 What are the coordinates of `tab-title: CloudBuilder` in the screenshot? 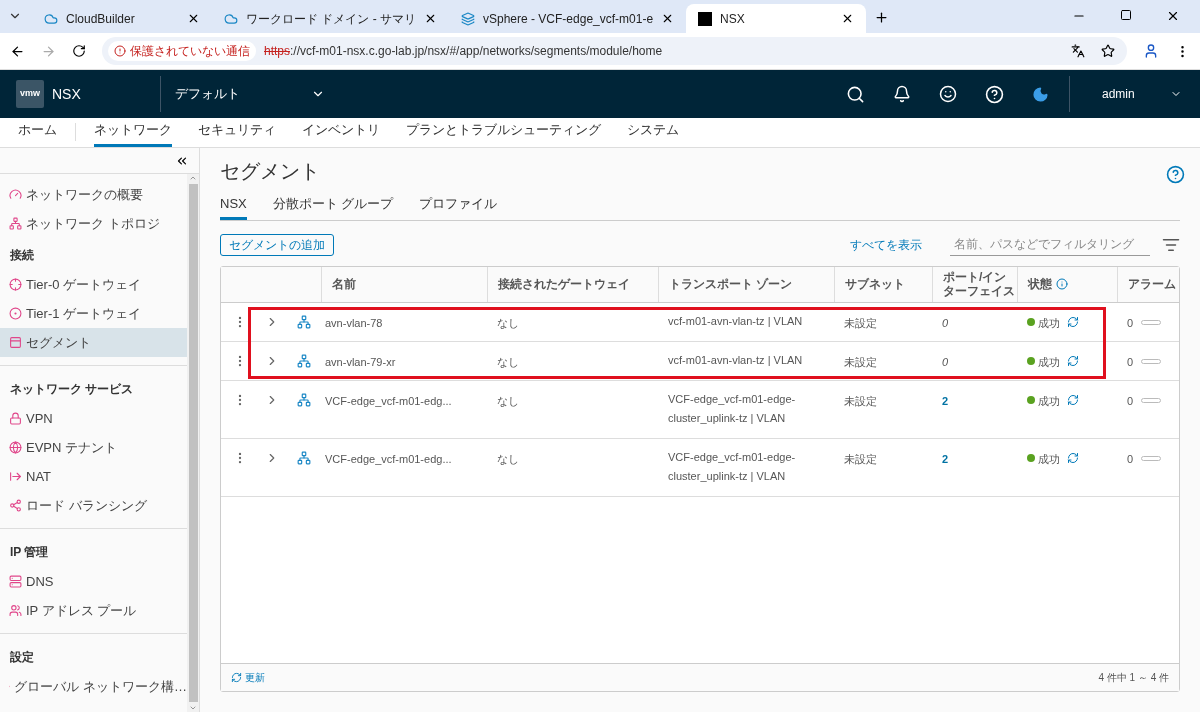 It's located at (101, 19).